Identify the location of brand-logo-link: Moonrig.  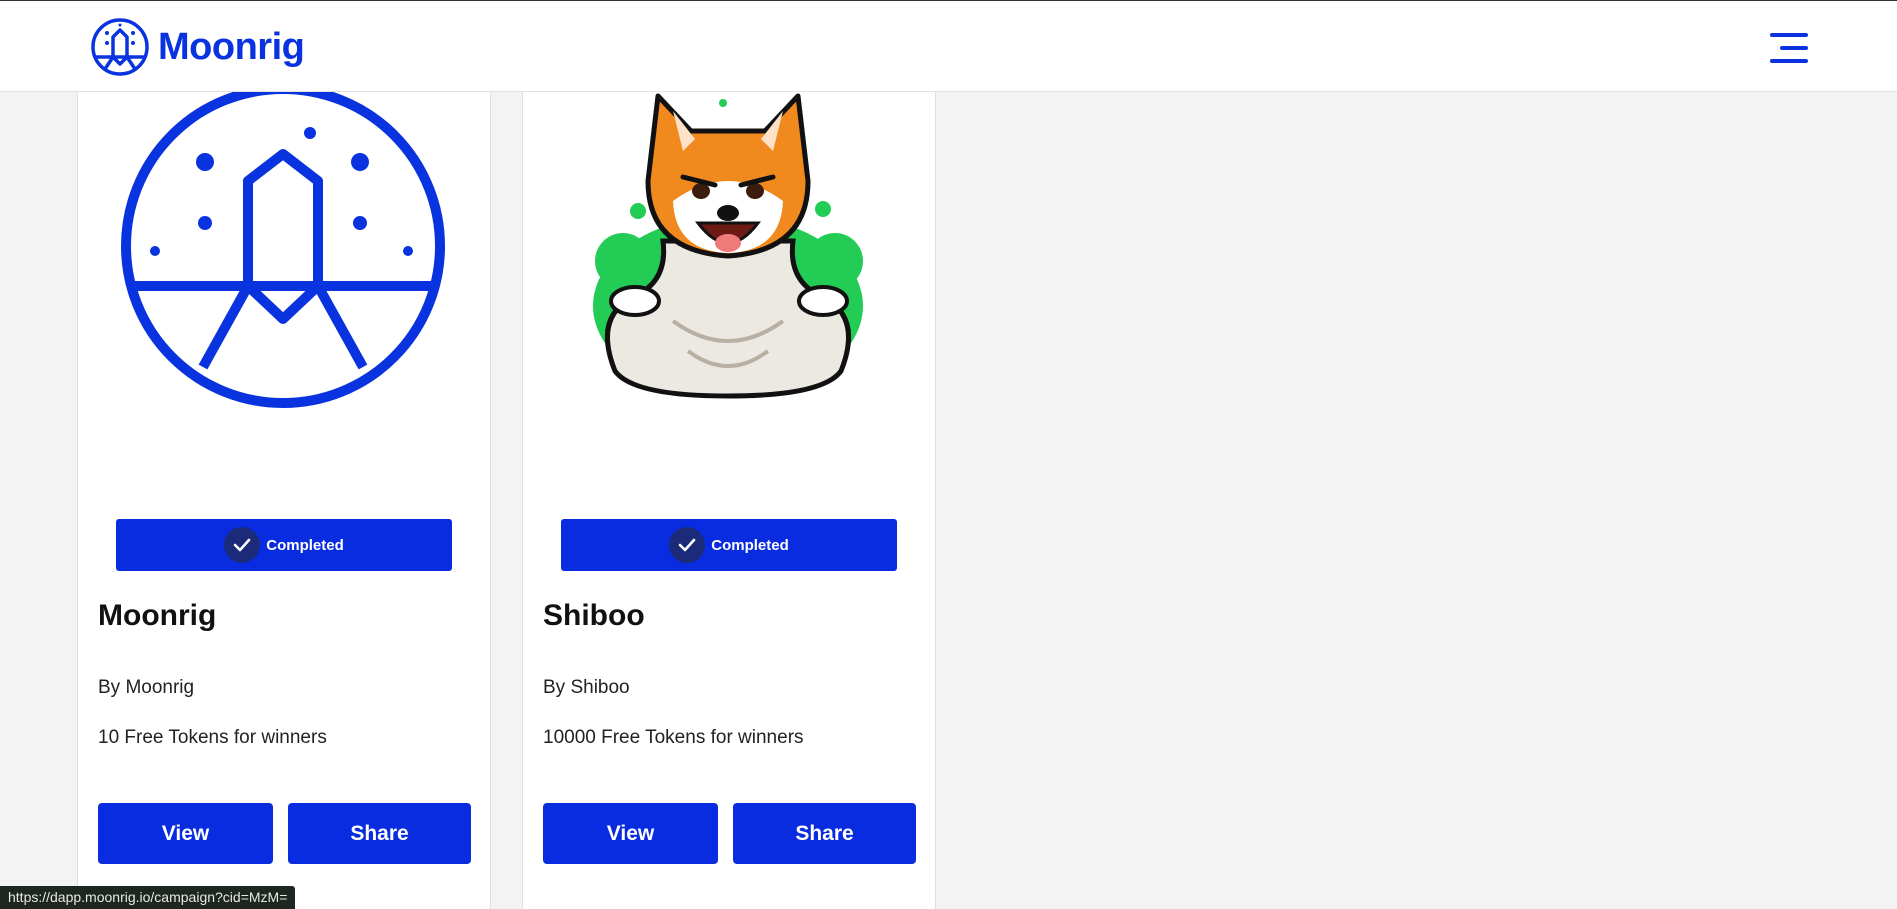
(197, 47).